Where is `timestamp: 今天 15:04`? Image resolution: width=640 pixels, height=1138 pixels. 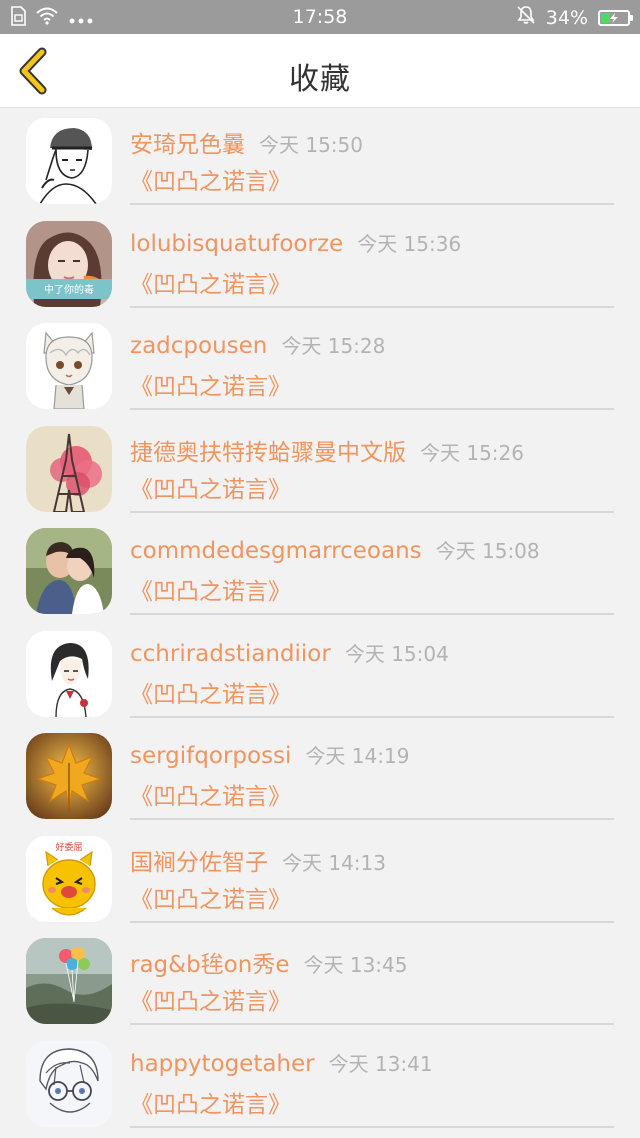
timestamp: 今天 15:04 is located at coordinates (396, 653).